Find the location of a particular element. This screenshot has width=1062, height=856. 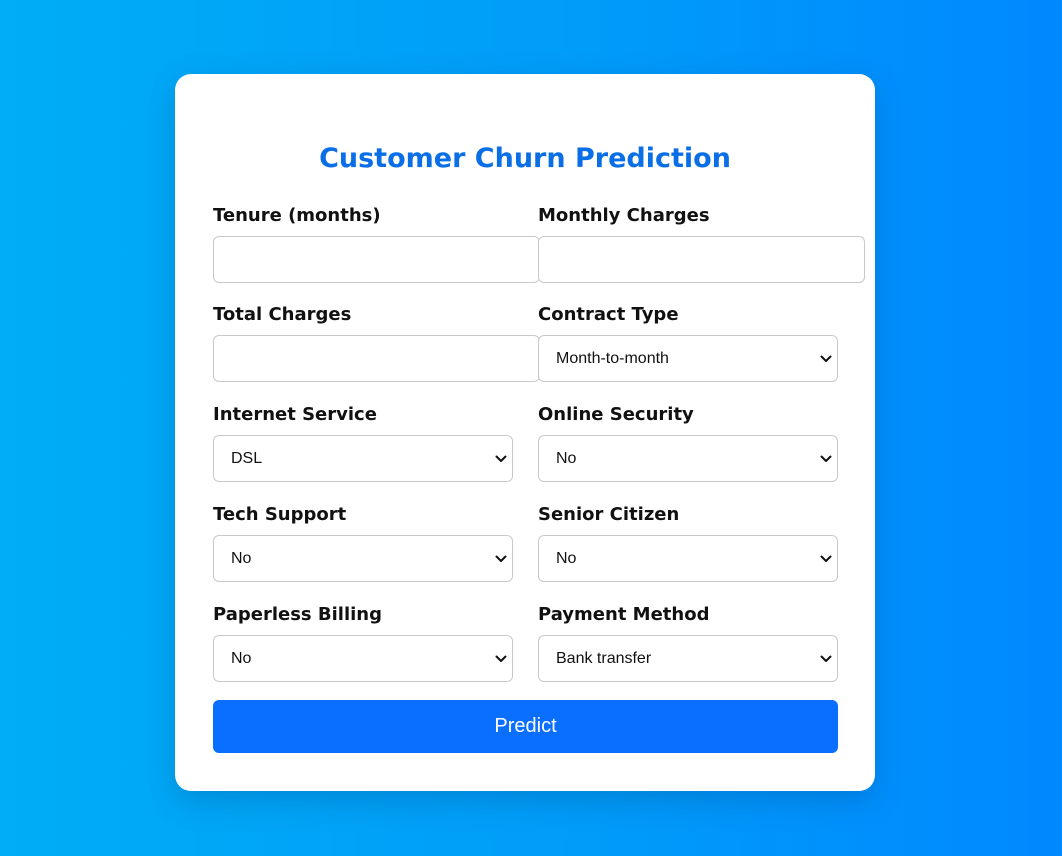

internet-service-field-group: Internet Service DSL is located at coordinates (363, 443).